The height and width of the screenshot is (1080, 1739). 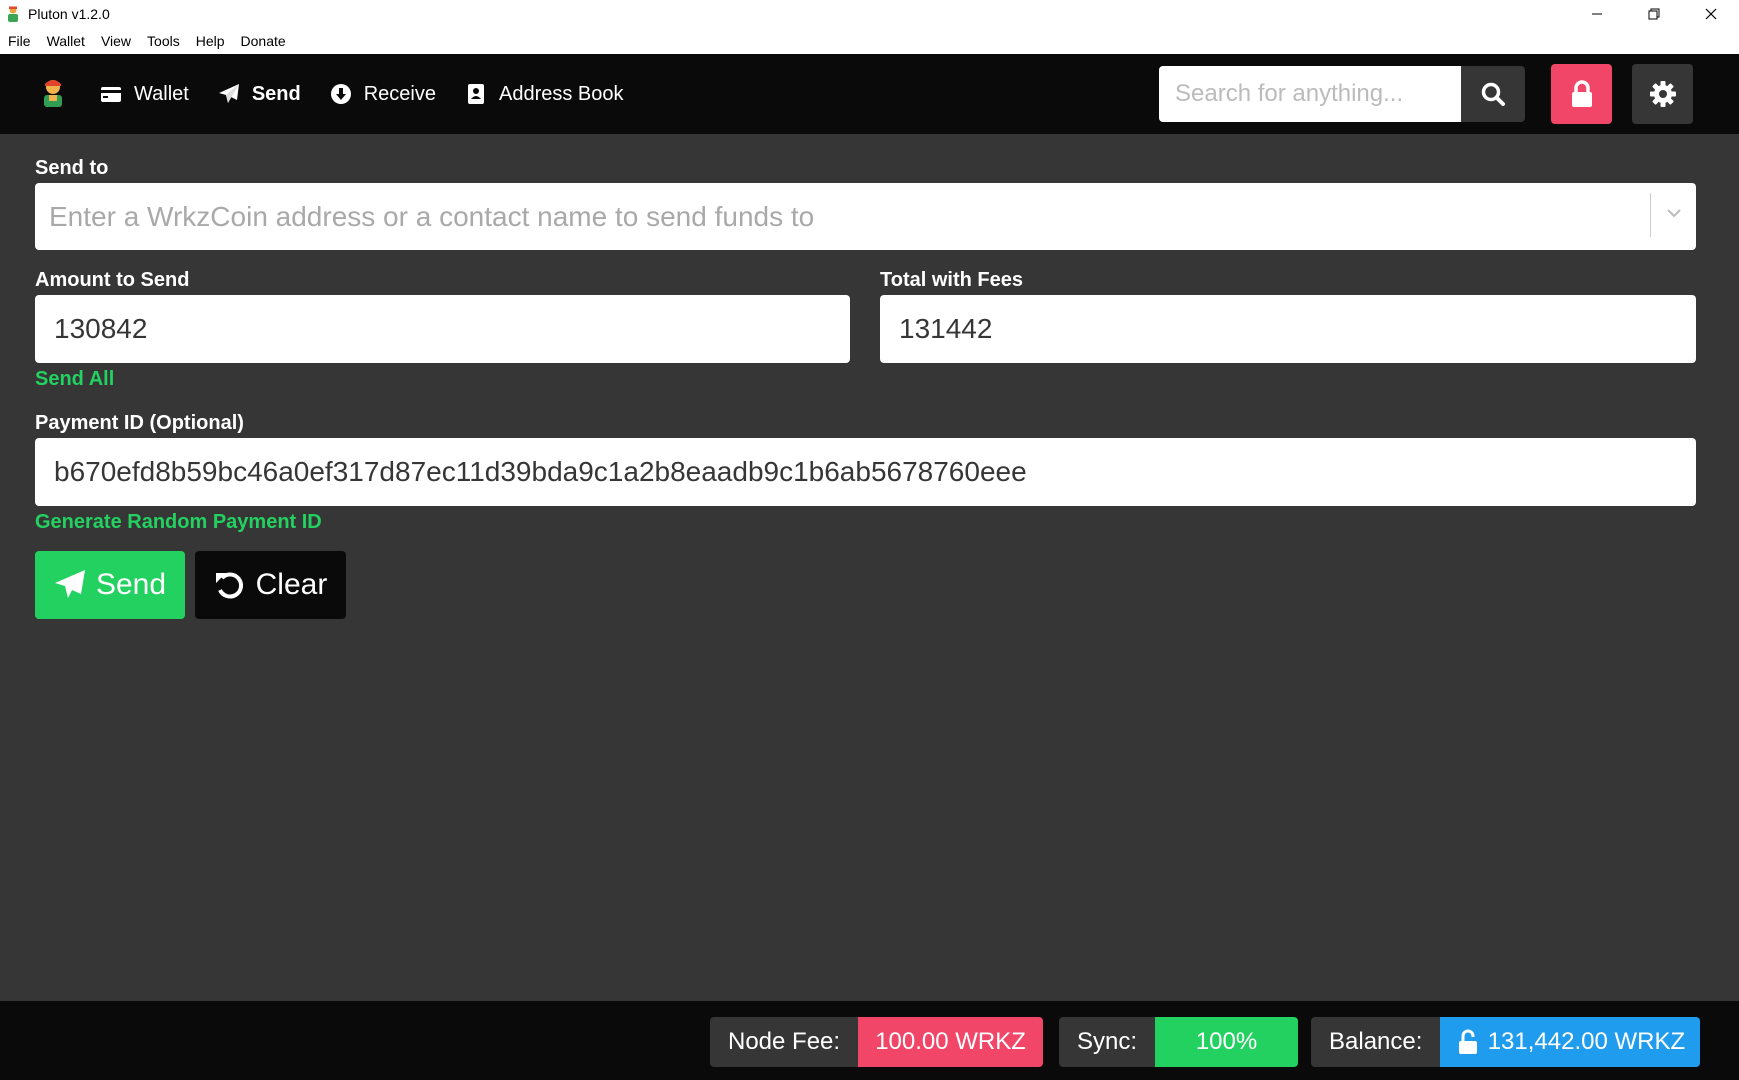 I want to click on chevron-down-icon, so click(x=1674, y=213).